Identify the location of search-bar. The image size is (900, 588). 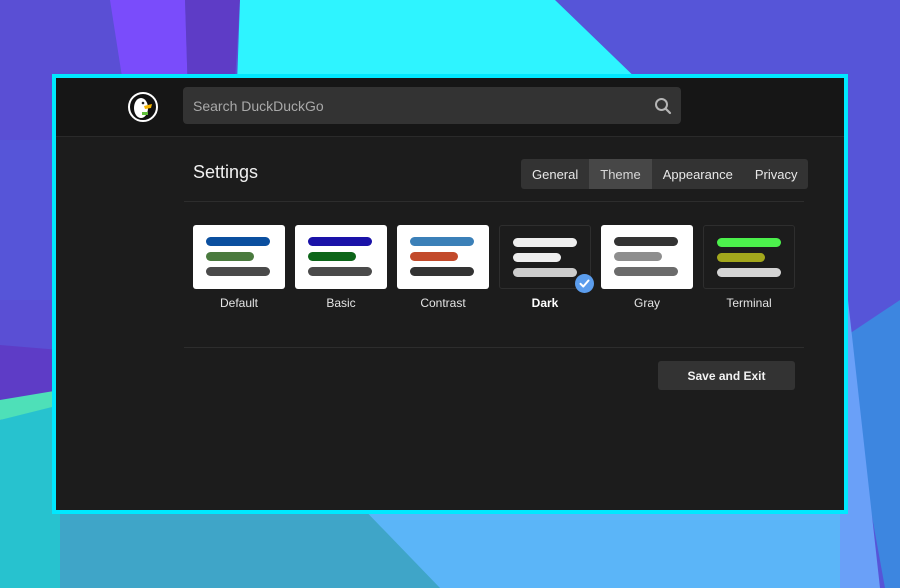
(432, 105).